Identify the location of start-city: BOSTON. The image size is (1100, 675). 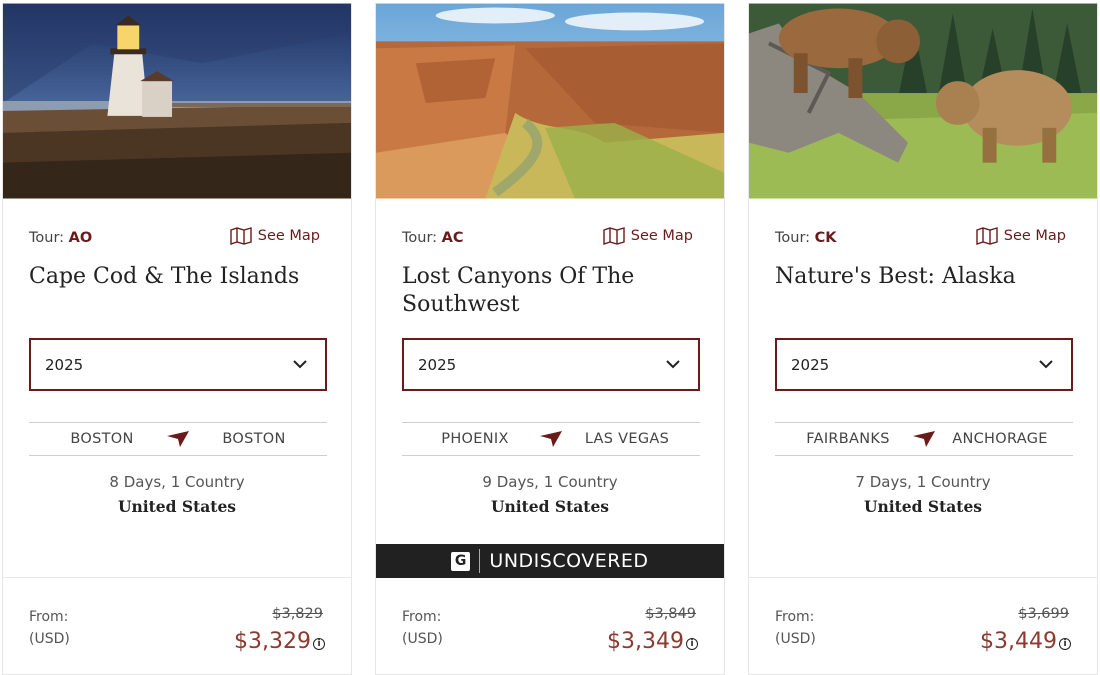
(102, 439).